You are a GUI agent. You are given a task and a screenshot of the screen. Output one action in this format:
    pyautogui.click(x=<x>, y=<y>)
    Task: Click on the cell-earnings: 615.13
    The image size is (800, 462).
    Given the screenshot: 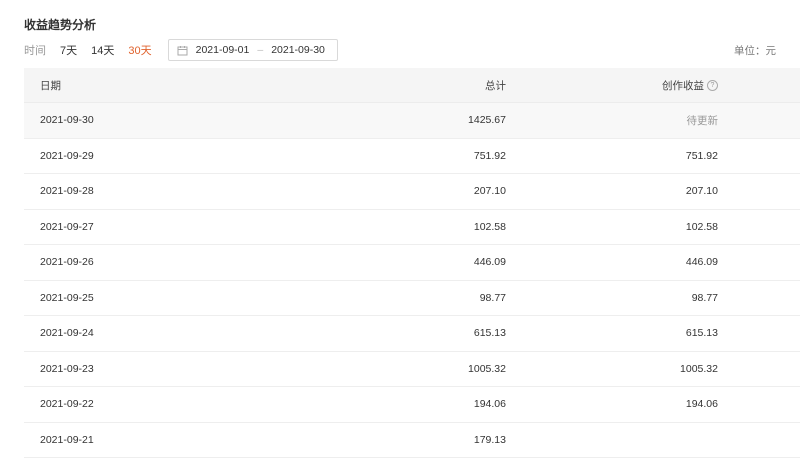 What is the action you would take?
    pyautogui.click(x=701, y=333)
    